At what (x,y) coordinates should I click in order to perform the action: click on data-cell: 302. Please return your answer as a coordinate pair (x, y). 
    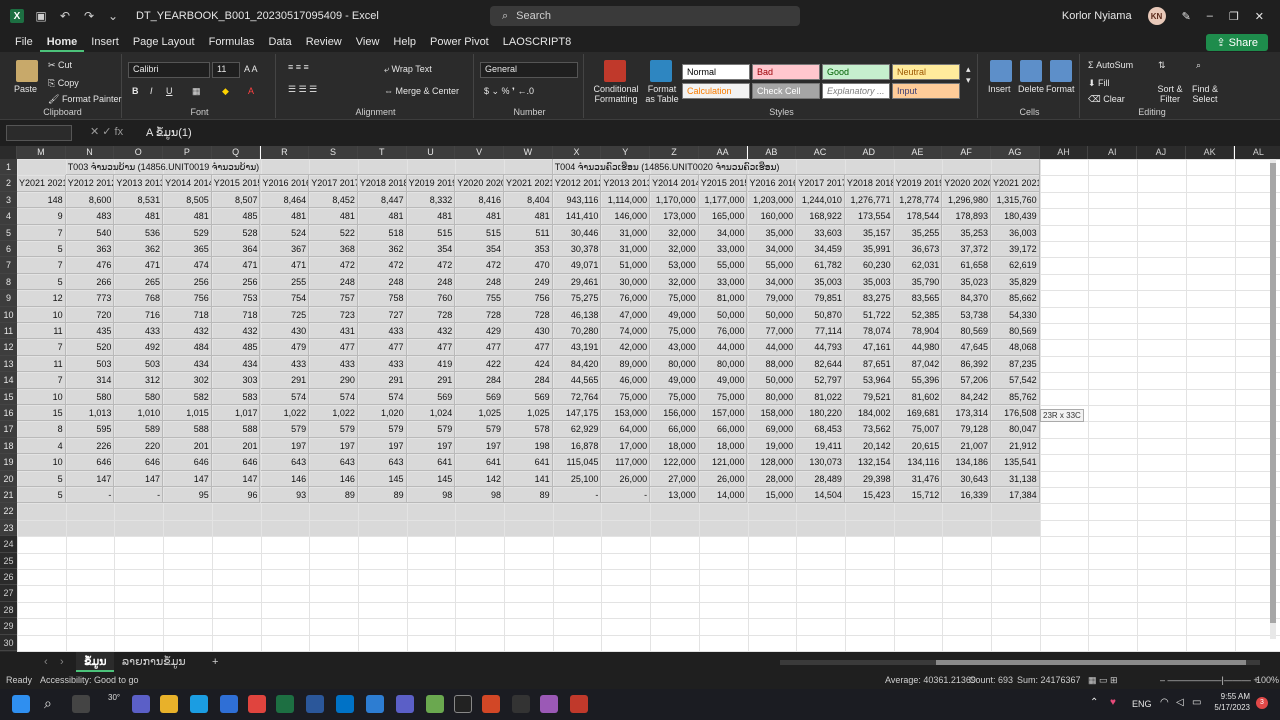
    Looking at the image, I should click on (187, 380).